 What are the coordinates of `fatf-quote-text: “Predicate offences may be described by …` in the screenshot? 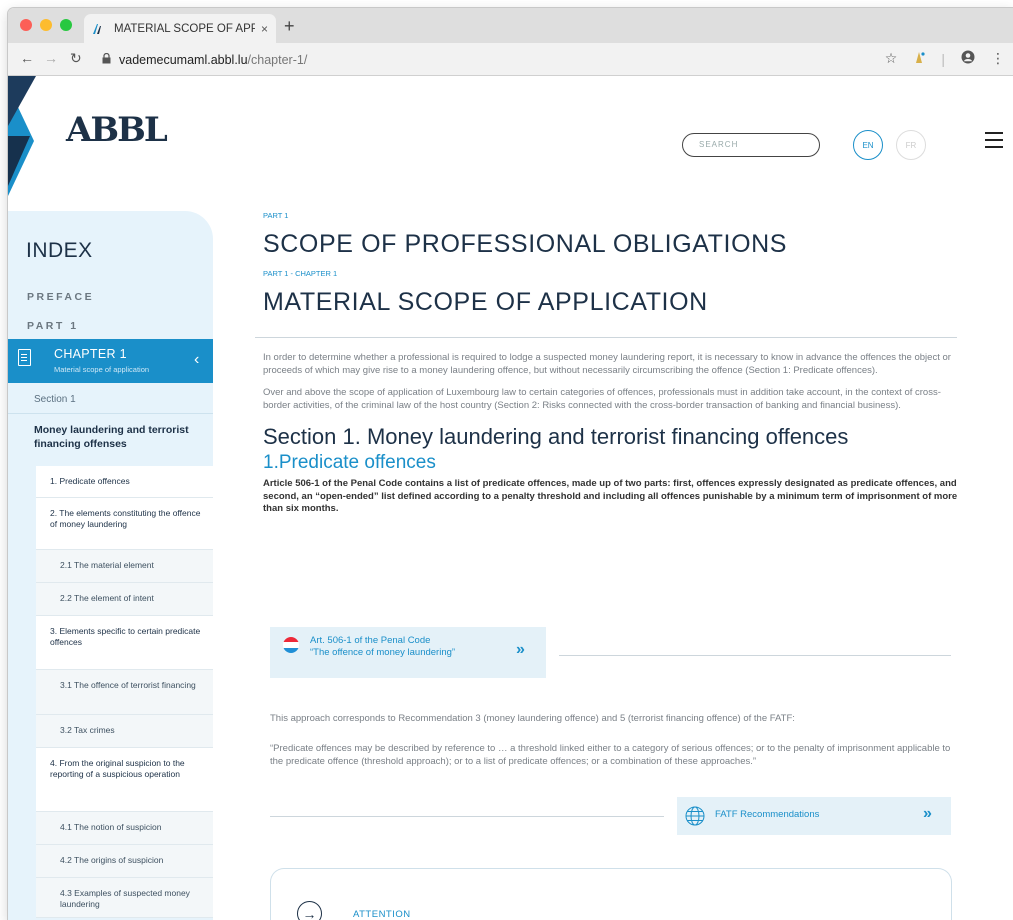 It's located at (610, 755).